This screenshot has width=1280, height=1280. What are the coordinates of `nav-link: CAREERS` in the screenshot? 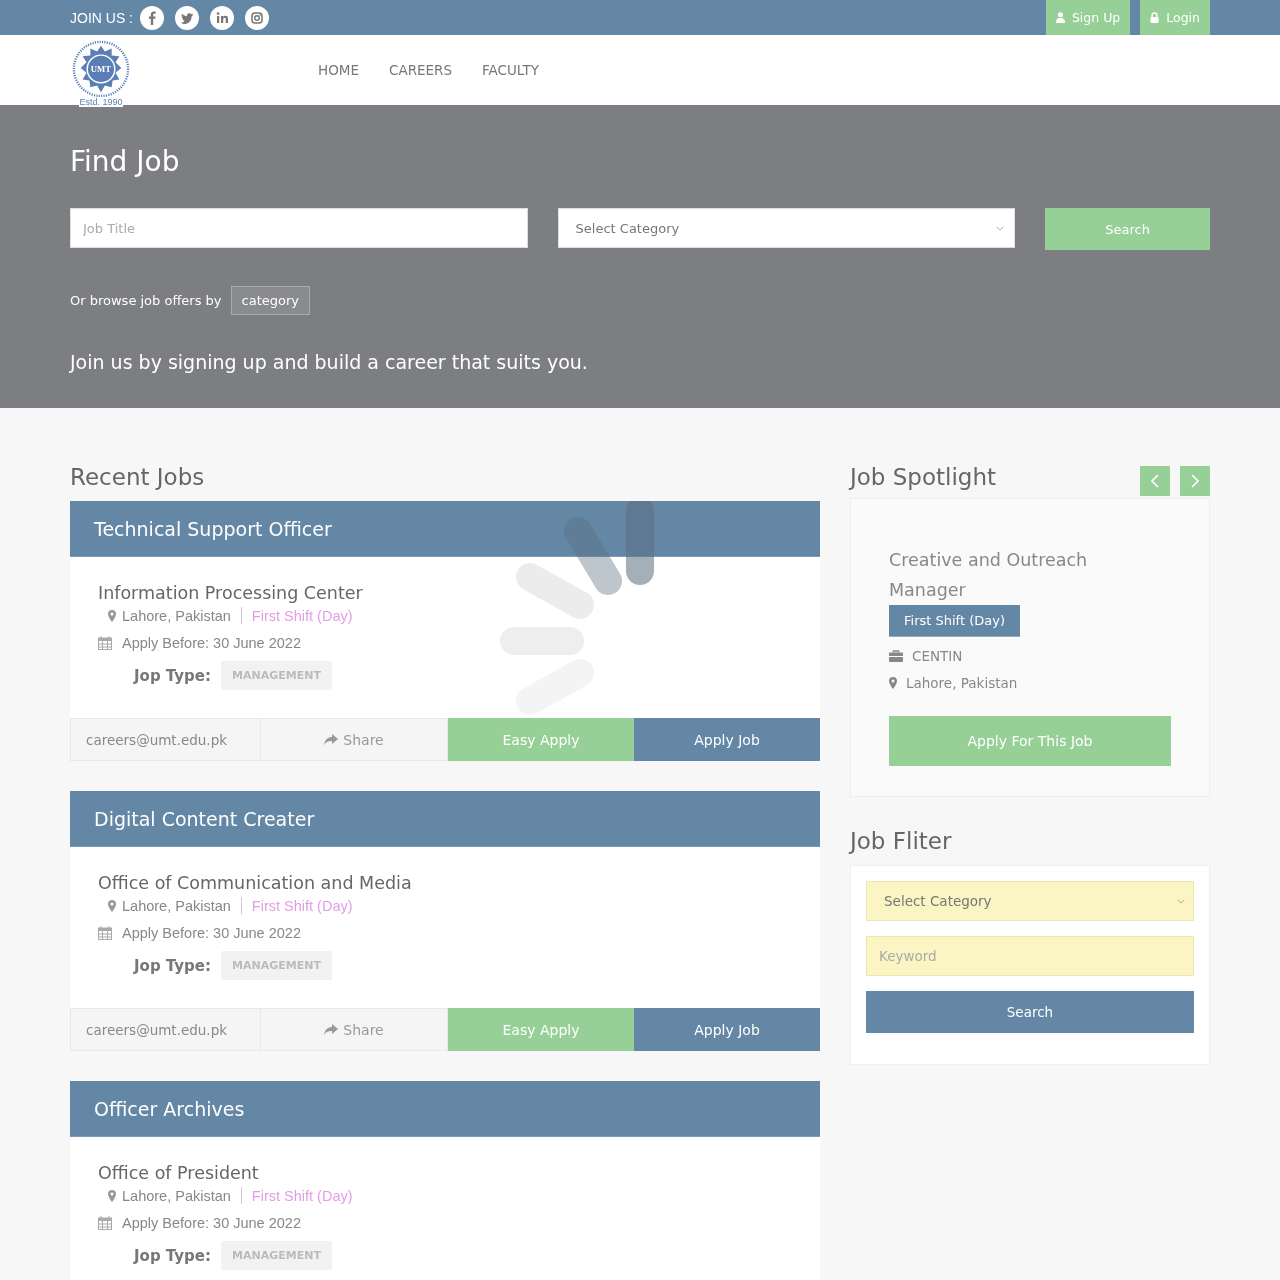 It's located at (420, 70).